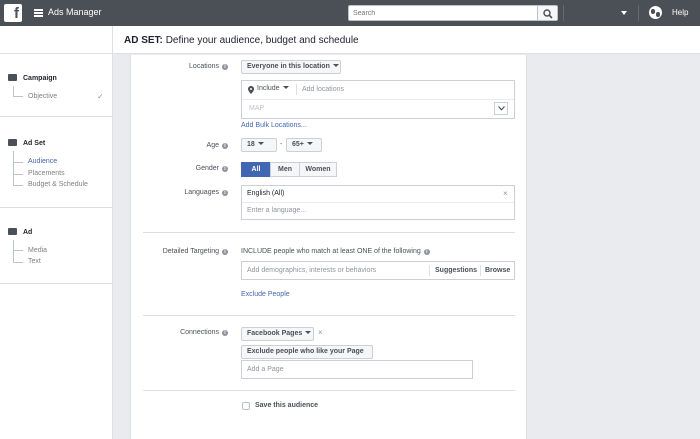  What do you see at coordinates (265, 294) in the screenshot?
I see `exclude-people-link: Exclude People` at bounding box center [265, 294].